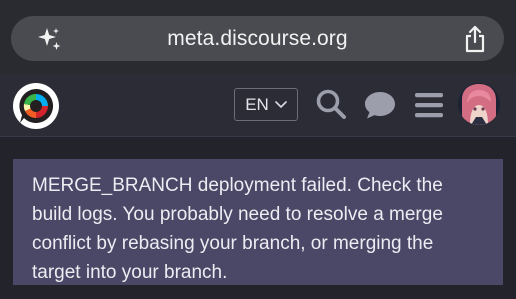 This screenshot has width=516, height=299. I want to click on chat-icon, so click(380, 105).